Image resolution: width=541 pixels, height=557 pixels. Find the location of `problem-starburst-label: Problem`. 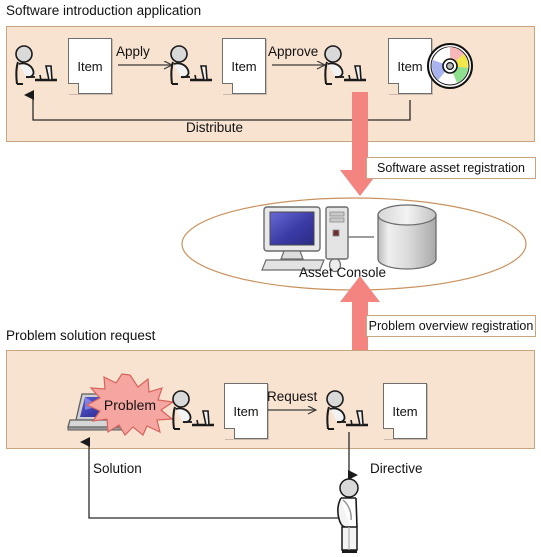

problem-starburst-label: Problem is located at coordinates (130, 405).